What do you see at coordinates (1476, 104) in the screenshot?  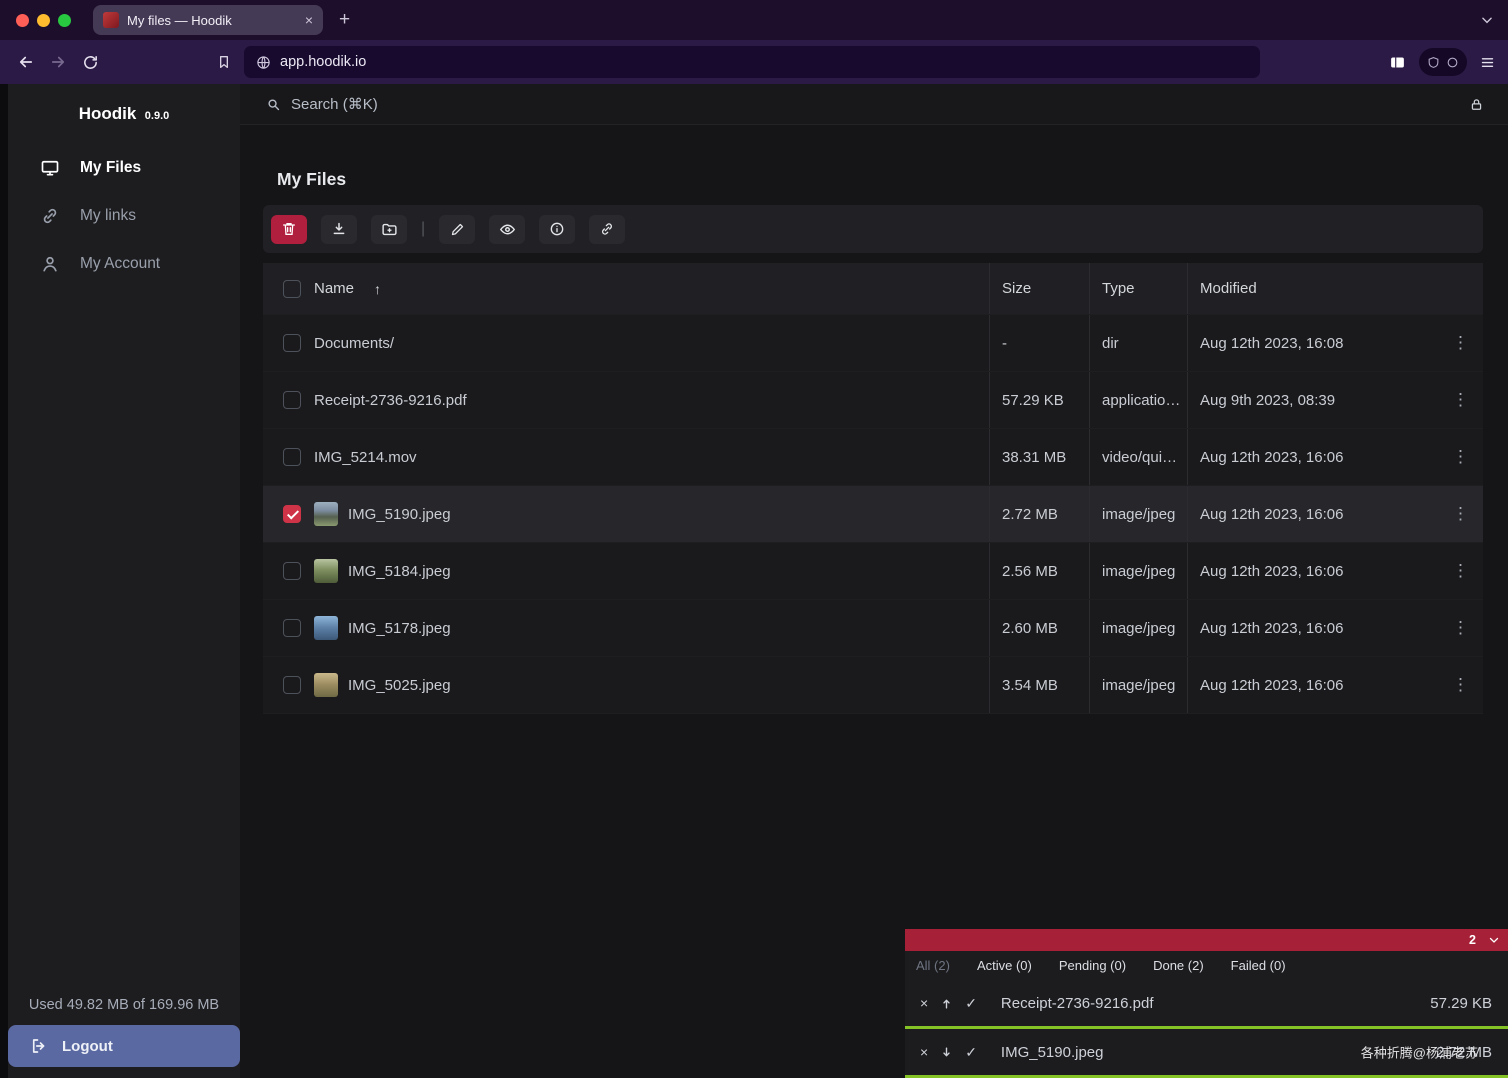 I see `lock-icon` at bounding box center [1476, 104].